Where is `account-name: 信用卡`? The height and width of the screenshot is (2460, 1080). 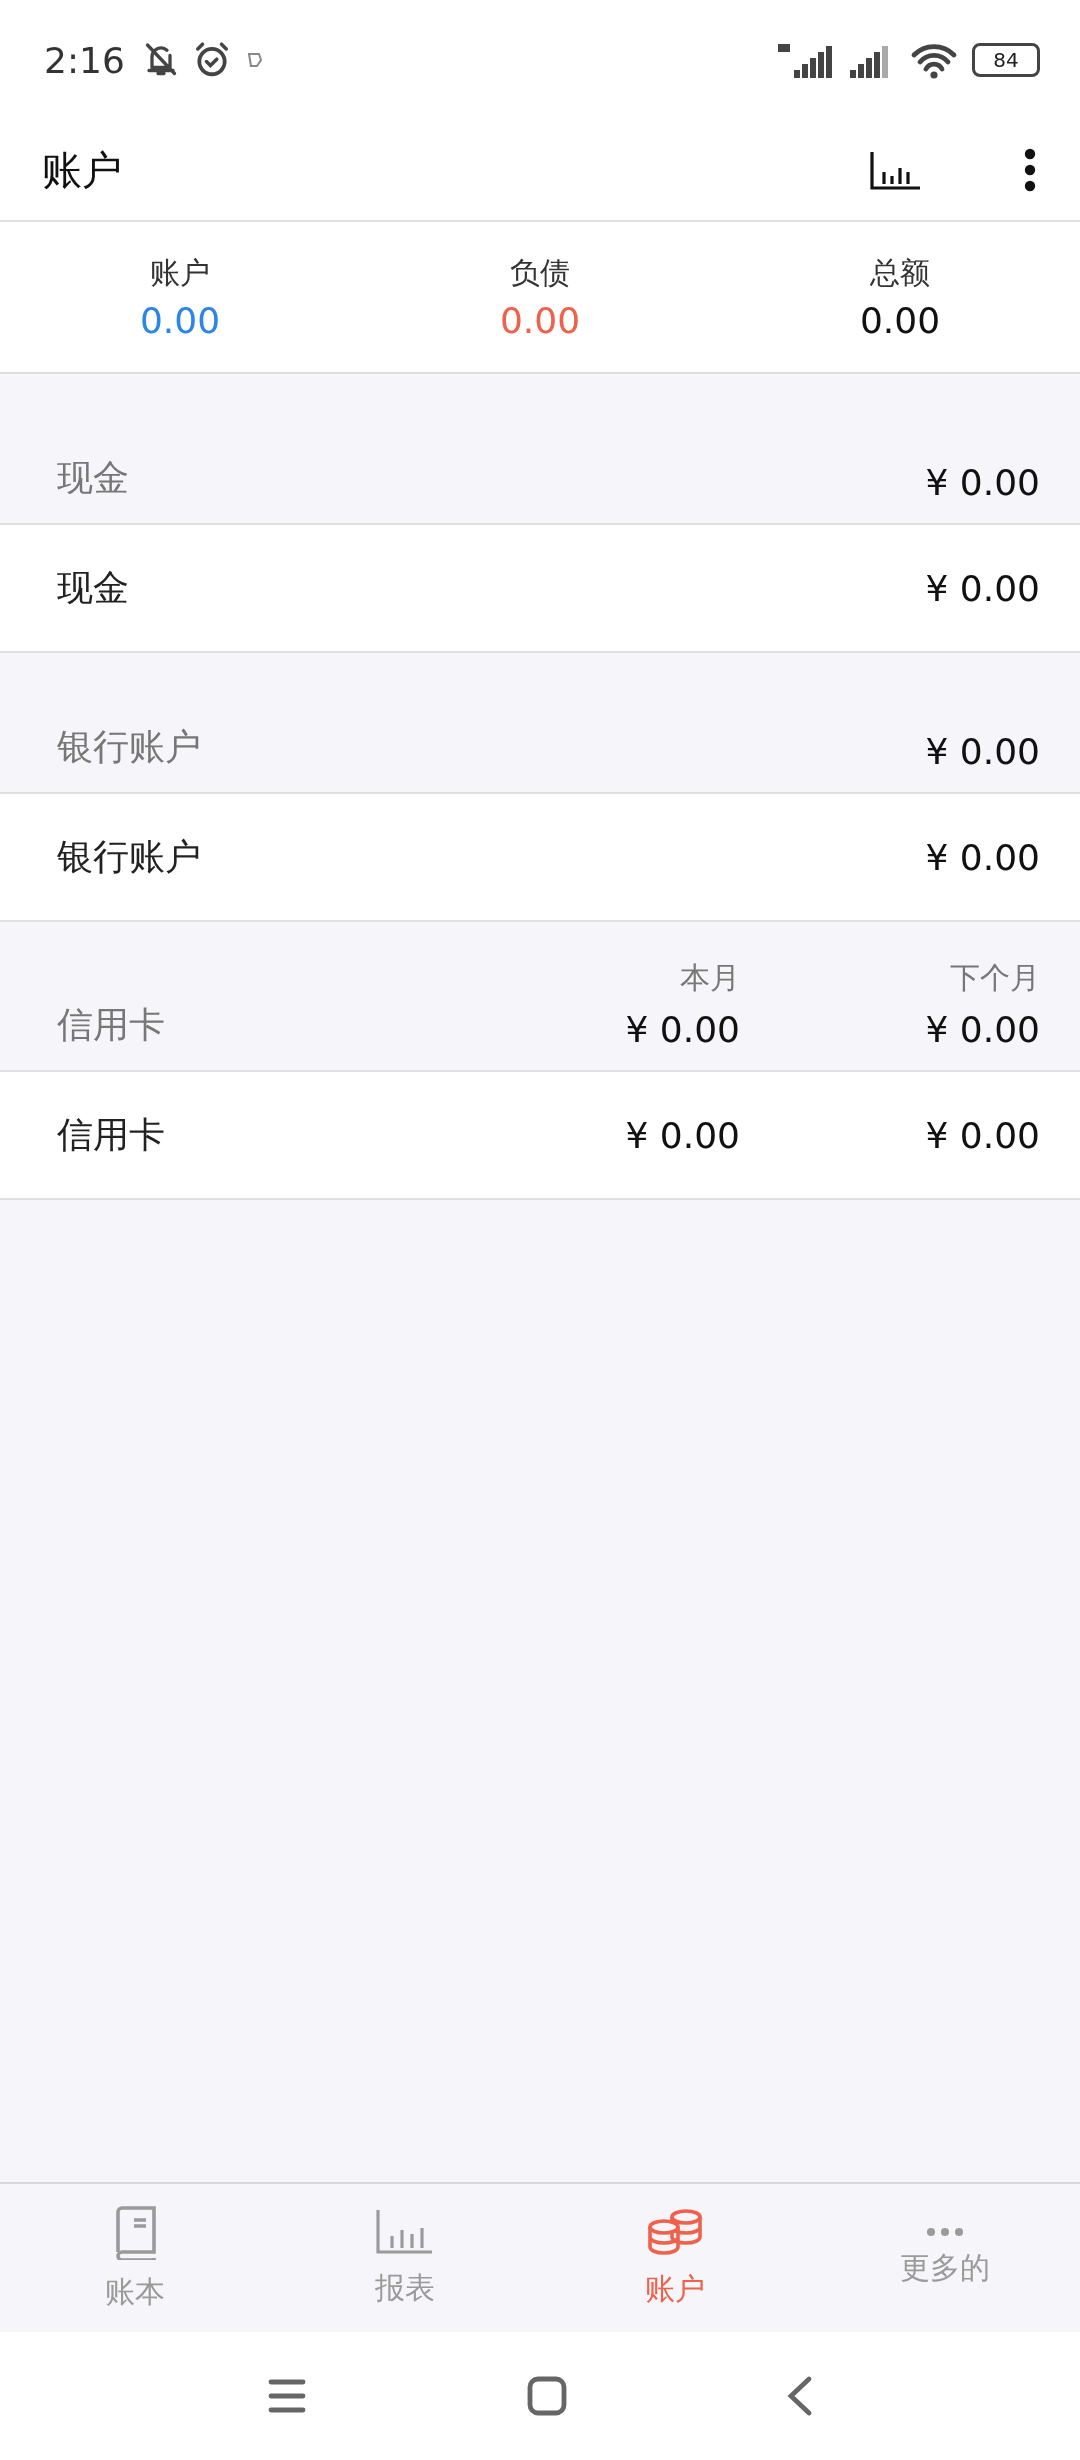
account-name: 信用卡 is located at coordinates (111, 1134).